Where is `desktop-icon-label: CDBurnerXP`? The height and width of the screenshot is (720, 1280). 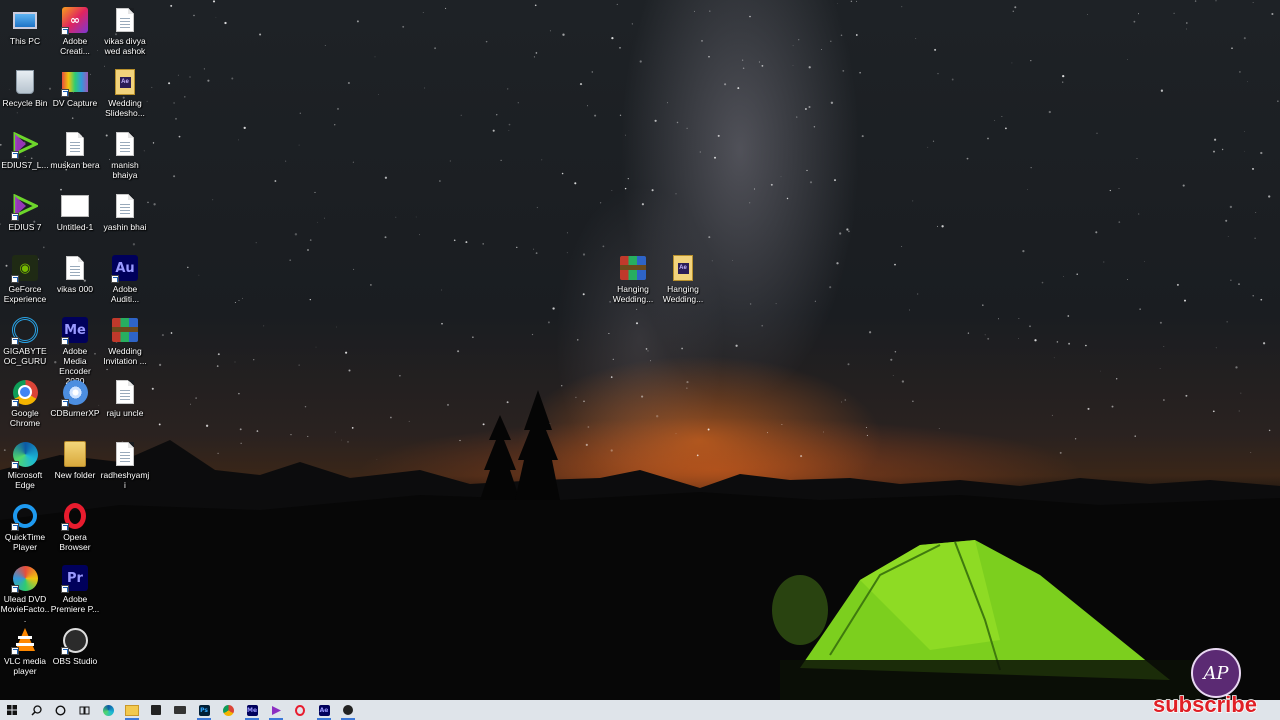 desktop-icon-label: CDBurnerXP is located at coordinates (75, 413).